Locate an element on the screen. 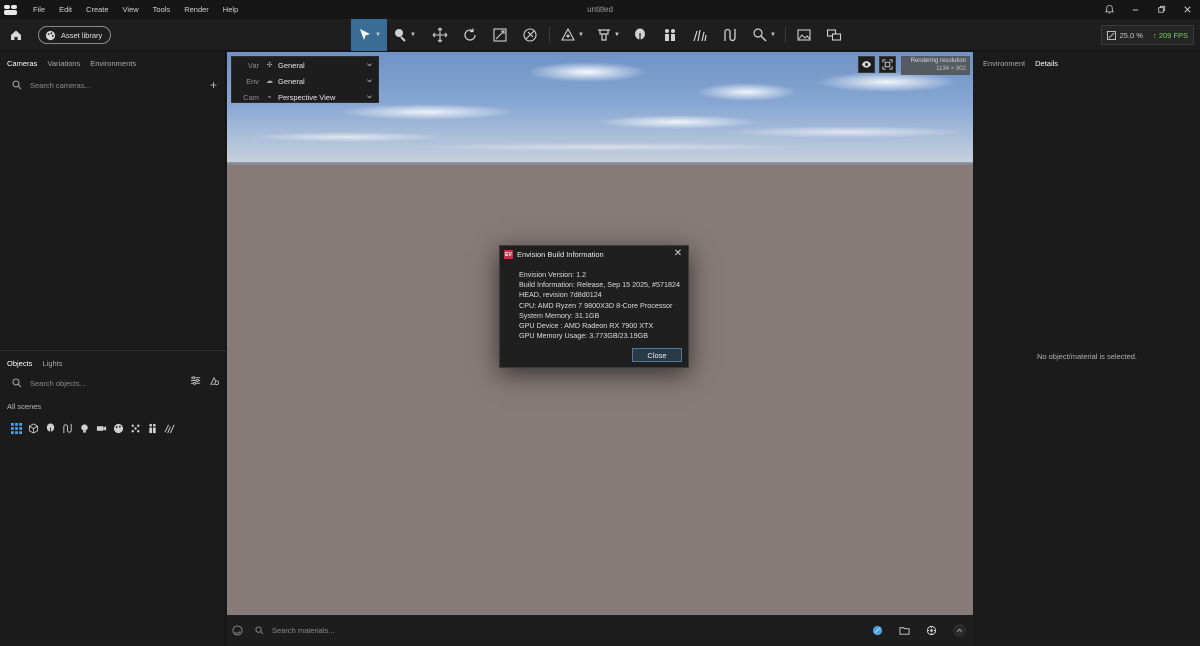 The height and width of the screenshot is (646, 1200). camera-selector: Cam ⌁ Perspective View is located at coordinates (305, 97).